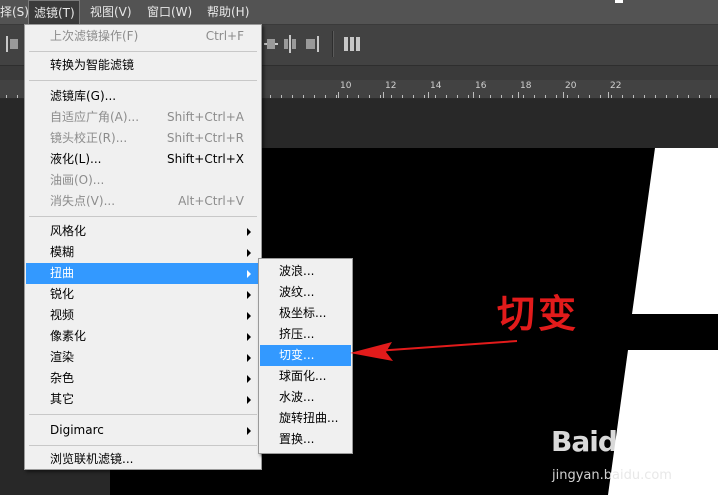 The width and height of the screenshot is (718, 495). Describe the element at coordinates (612, 475) in the screenshot. I see `watermark-url: jingyan.baidu.com` at that location.